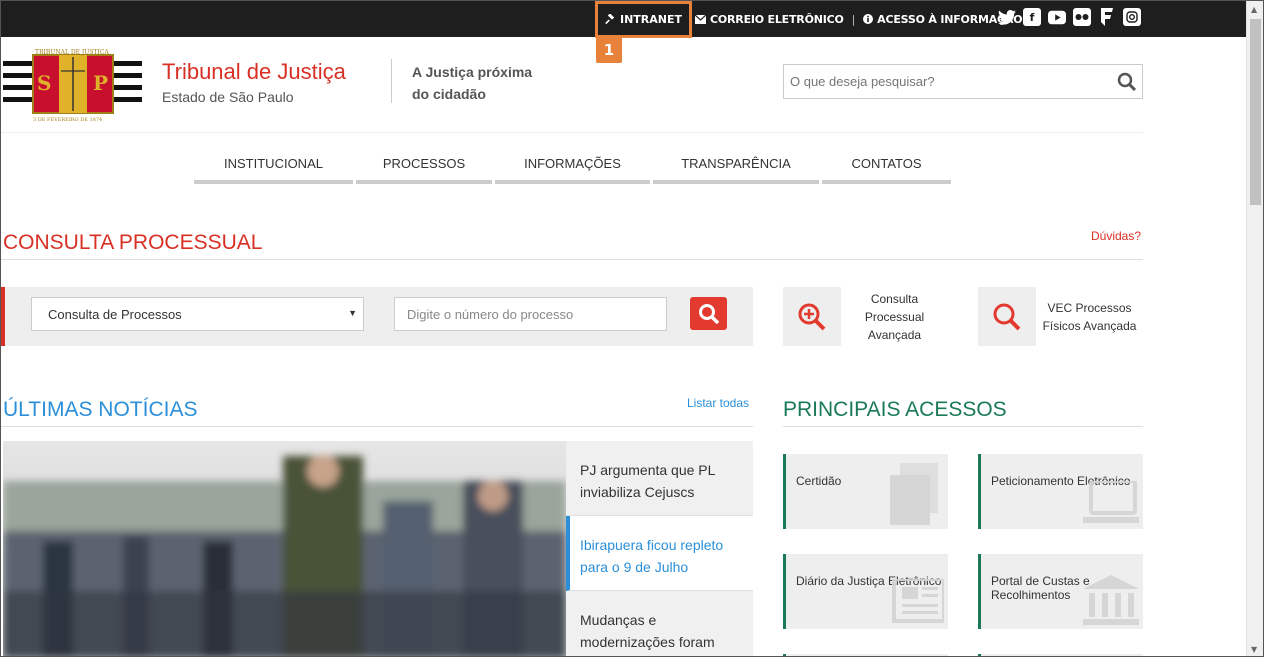  Describe the element at coordinates (1132, 17) in the screenshot. I see `instagram-icon` at that location.